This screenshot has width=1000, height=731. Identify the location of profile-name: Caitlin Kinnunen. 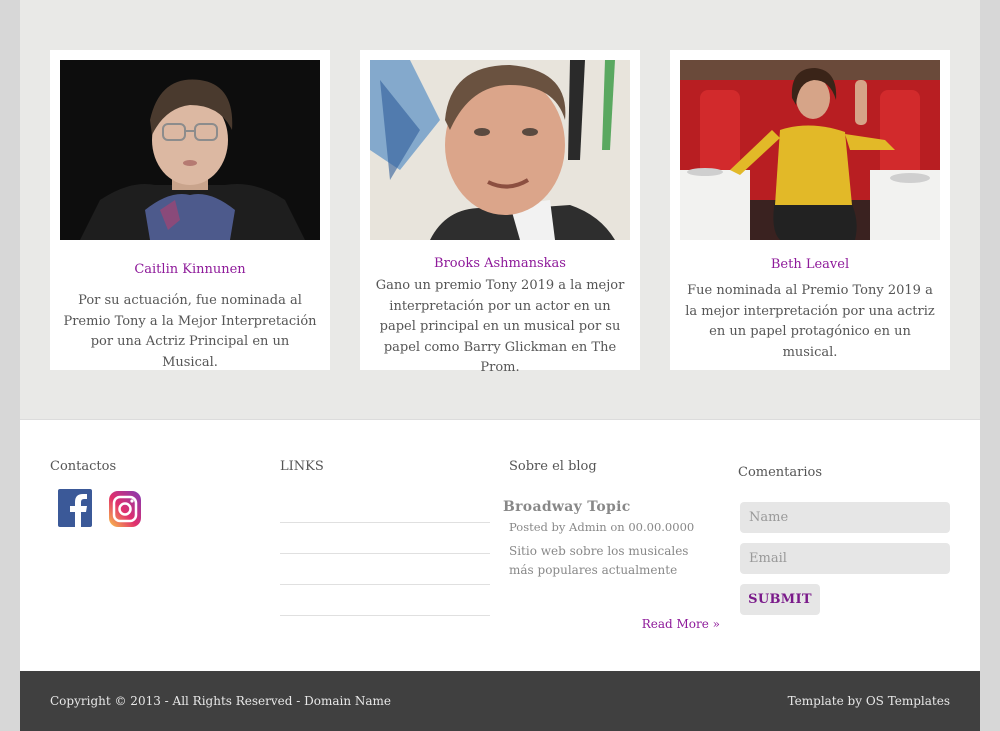
(190, 269).